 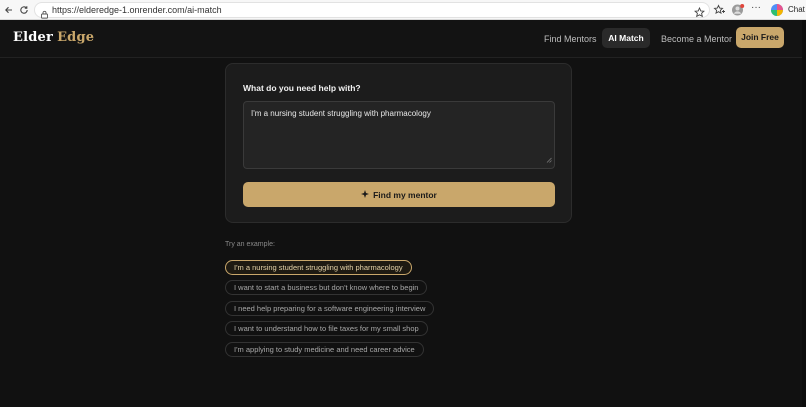 What do you see at coordinates (760, 37) in the screenshot?
I see `join-free-button: Join Free` at bounding box center [760, 37].